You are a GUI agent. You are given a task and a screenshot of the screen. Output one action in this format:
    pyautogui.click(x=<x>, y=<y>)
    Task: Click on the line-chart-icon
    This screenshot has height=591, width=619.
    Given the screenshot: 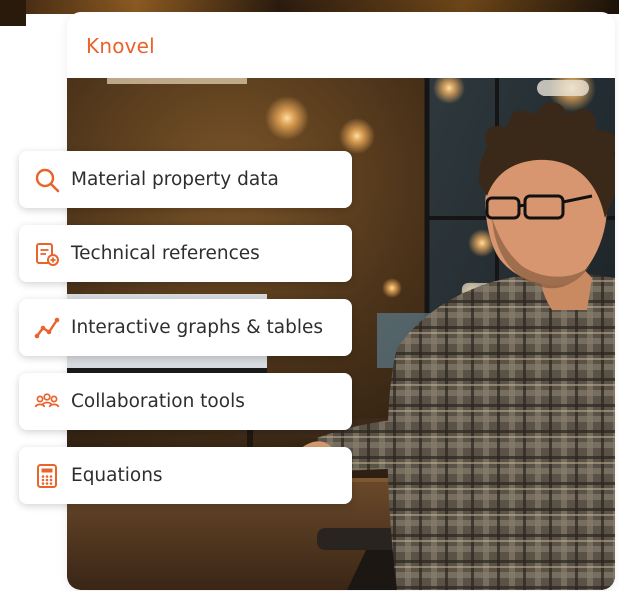 What is the action you would take?
    pyautogui.click(x=47, y=328)
    